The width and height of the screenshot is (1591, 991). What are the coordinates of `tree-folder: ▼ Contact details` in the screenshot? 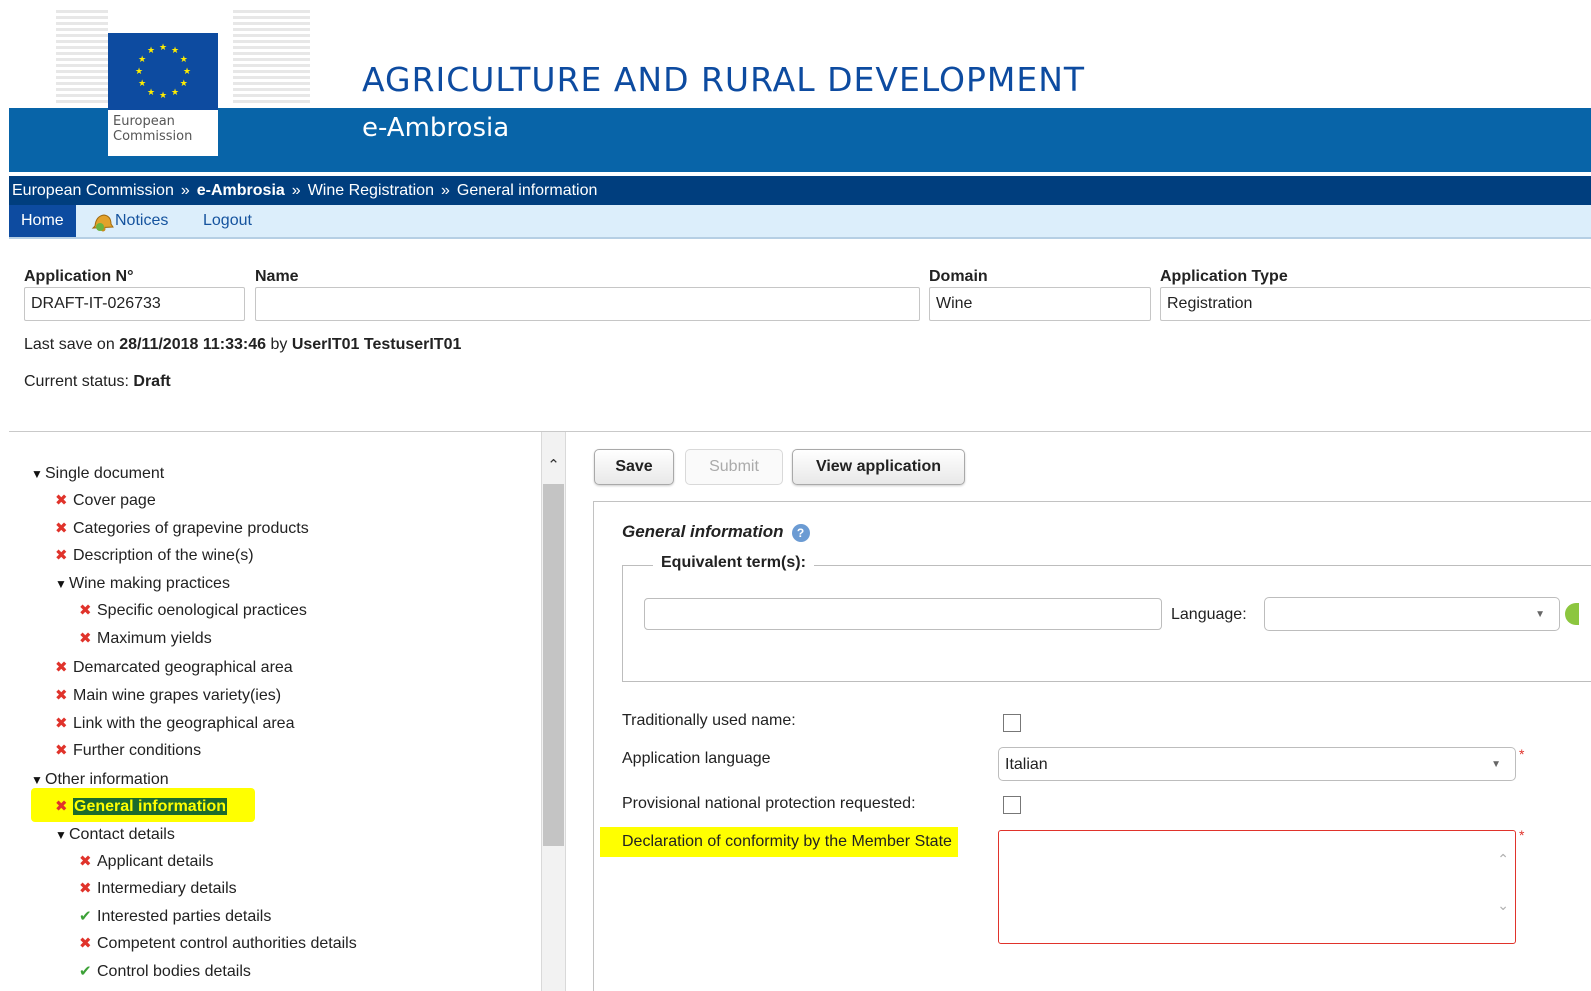 It's located at (115, 835).